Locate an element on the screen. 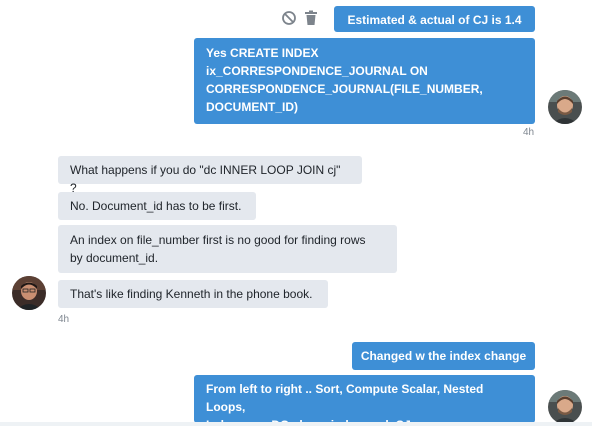 The height and width of the screenshot is (434, 592). sent-message: Changed w the index change is located at coordinates (443, 356).